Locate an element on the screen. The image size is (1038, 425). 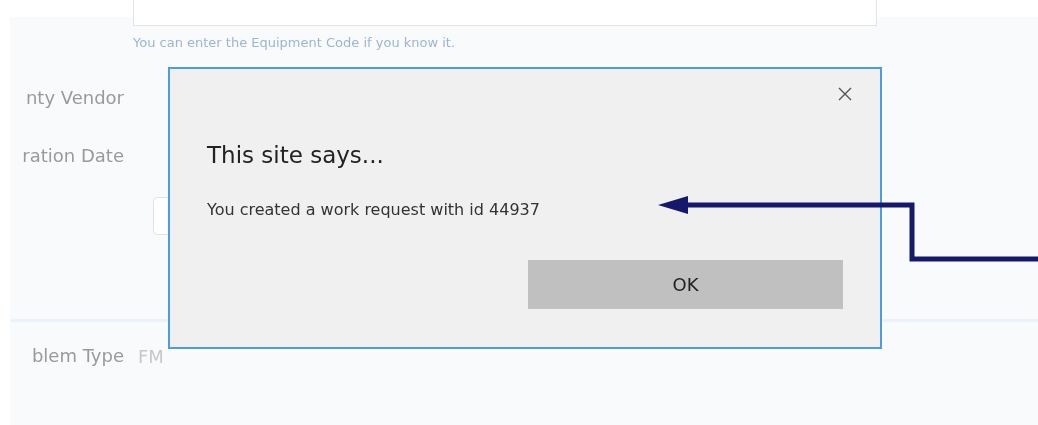
help-text: You can enter the Equipment Code if you know it. is located at coordinates (295, 43).